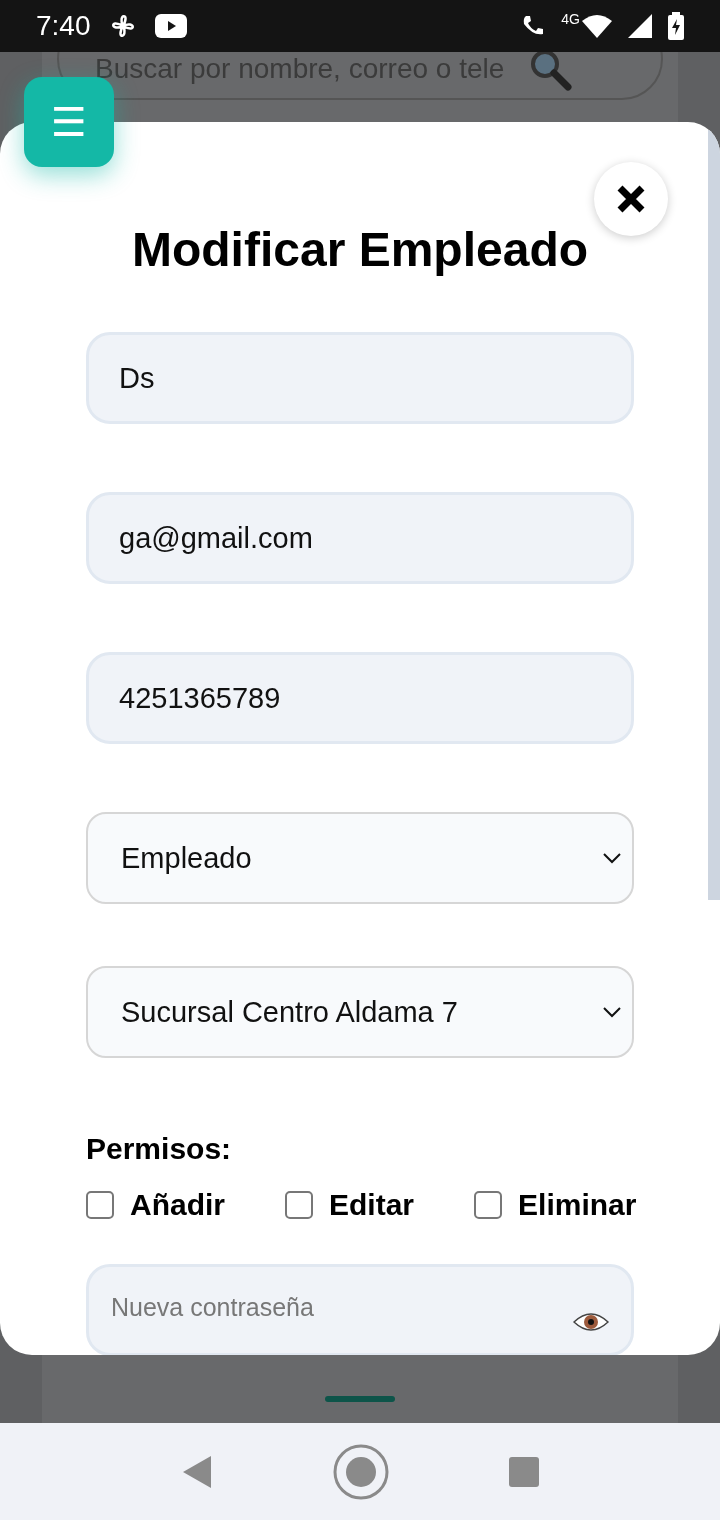  What do you see at coordinates (360, 249) in the screenshot?
I see `modal-title: Modificar Empleado` at bounding box center [360, 249].